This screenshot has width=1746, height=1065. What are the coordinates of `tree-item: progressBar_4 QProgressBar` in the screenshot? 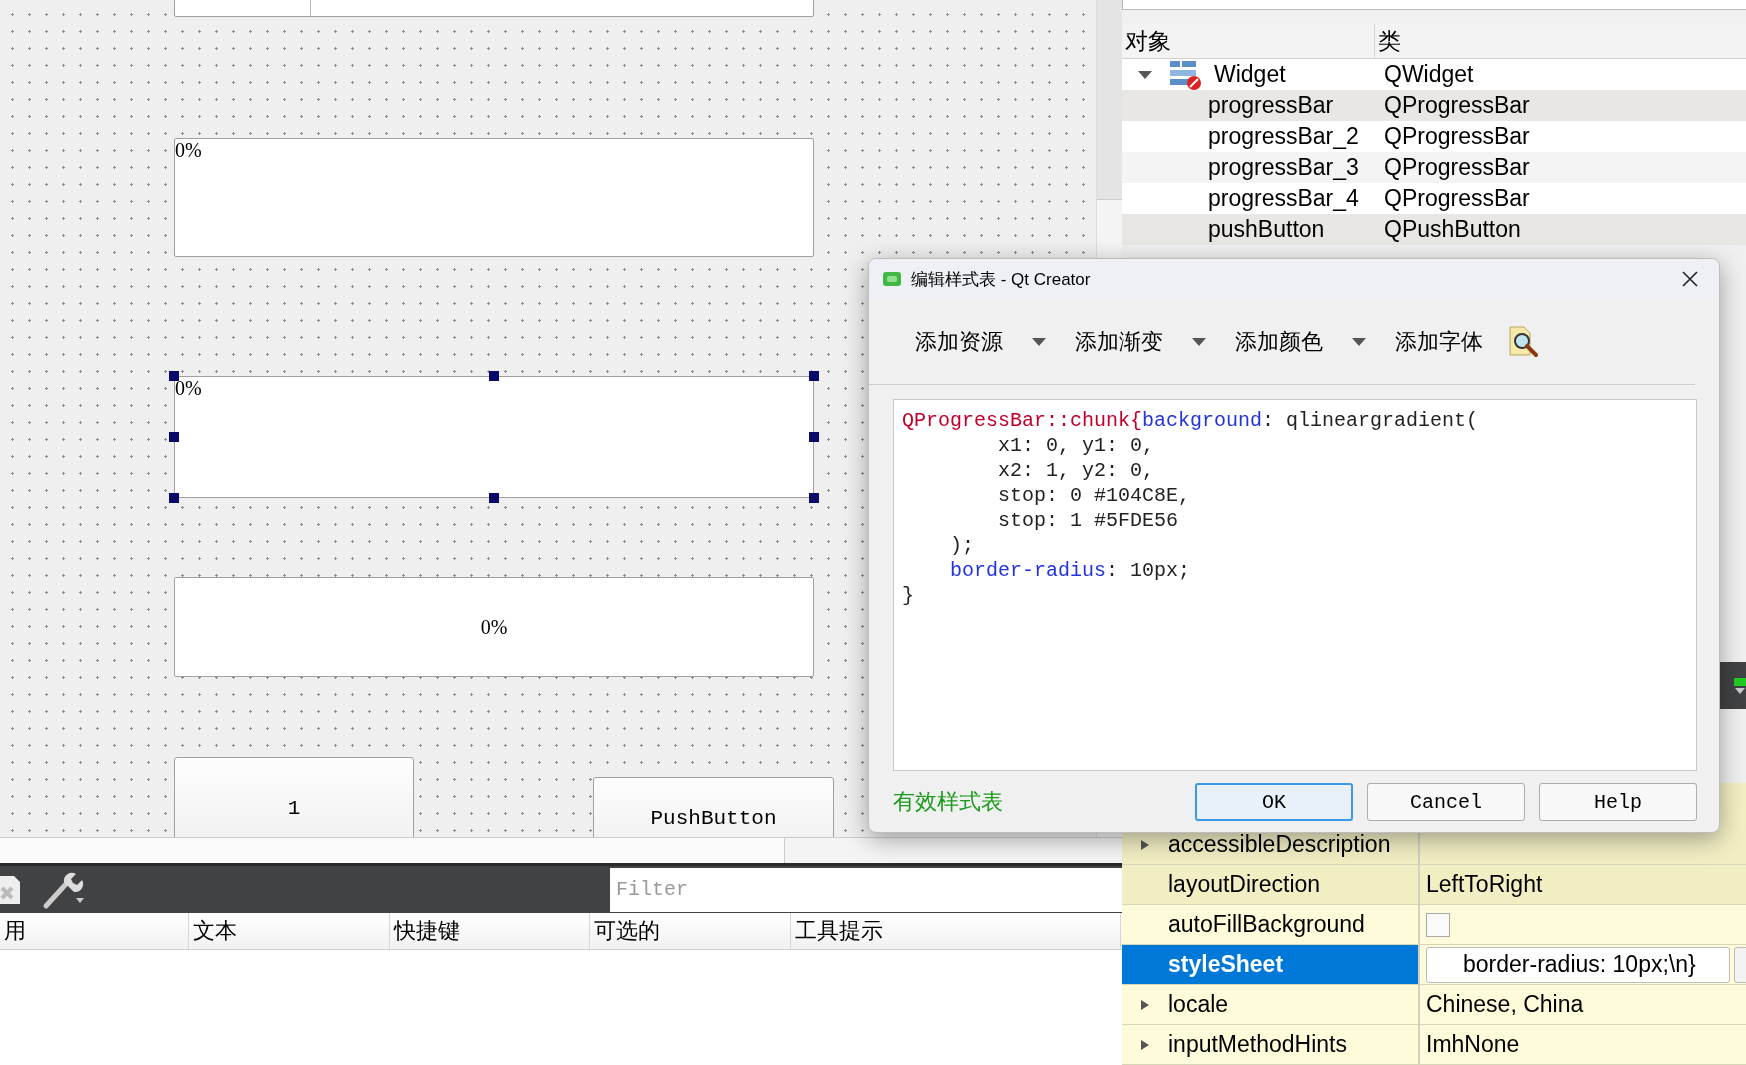 It's located at (1434, 198).